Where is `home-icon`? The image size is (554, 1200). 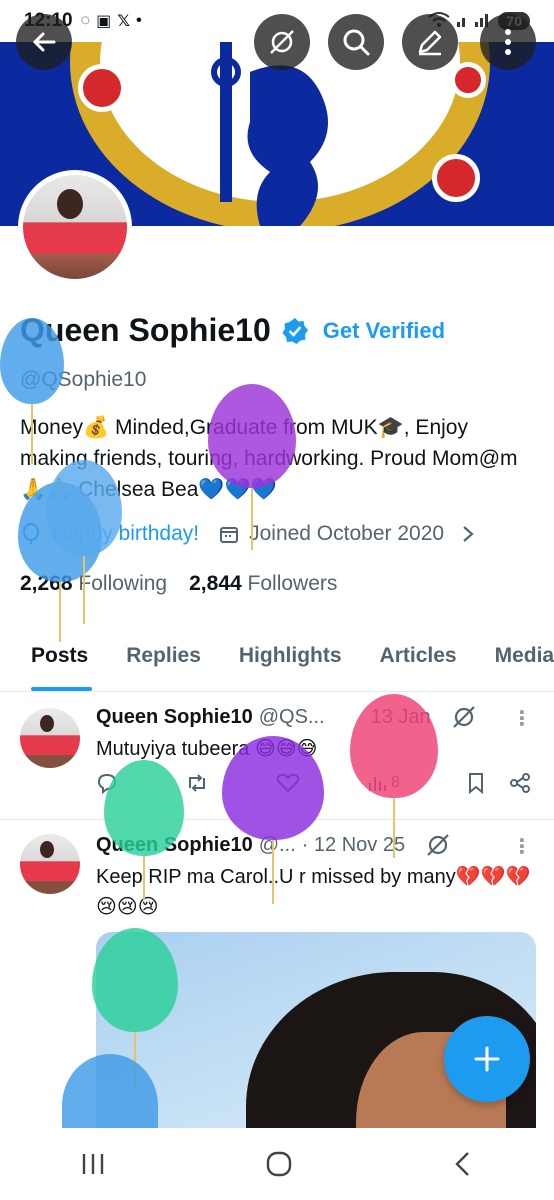
home-icon is located at coordinates (279, 1164).